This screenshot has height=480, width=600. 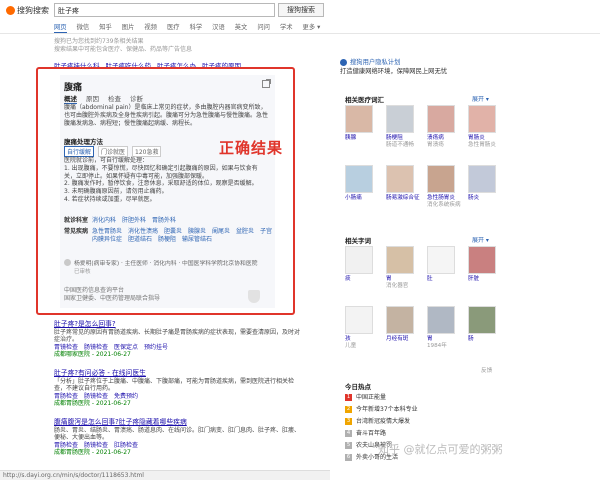 What do you see at coordinates (150, 27) in the screenshot?
I see `tab-video: 视频` at bounding box center [150, 27].